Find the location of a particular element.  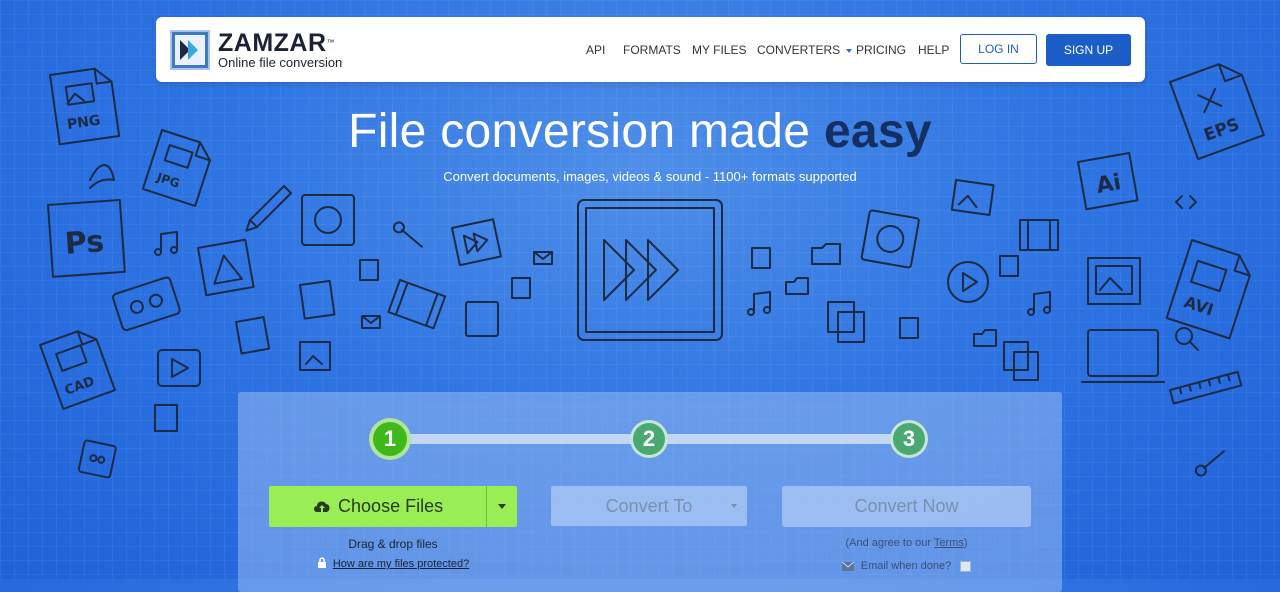

cassette-icon is located at coordinates (146, 304).